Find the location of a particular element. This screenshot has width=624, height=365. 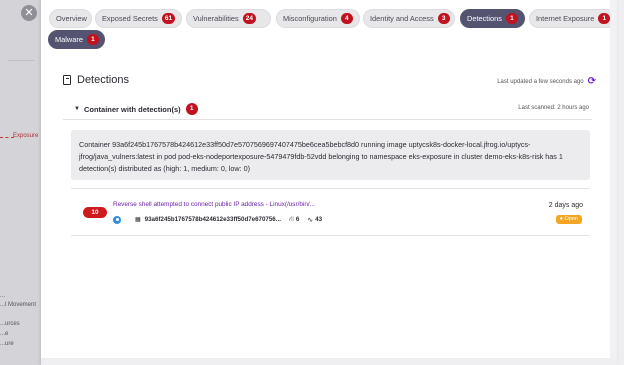

last-updated: Last updated a few seconds ago ⟳ is located at coordinates (546, 81).